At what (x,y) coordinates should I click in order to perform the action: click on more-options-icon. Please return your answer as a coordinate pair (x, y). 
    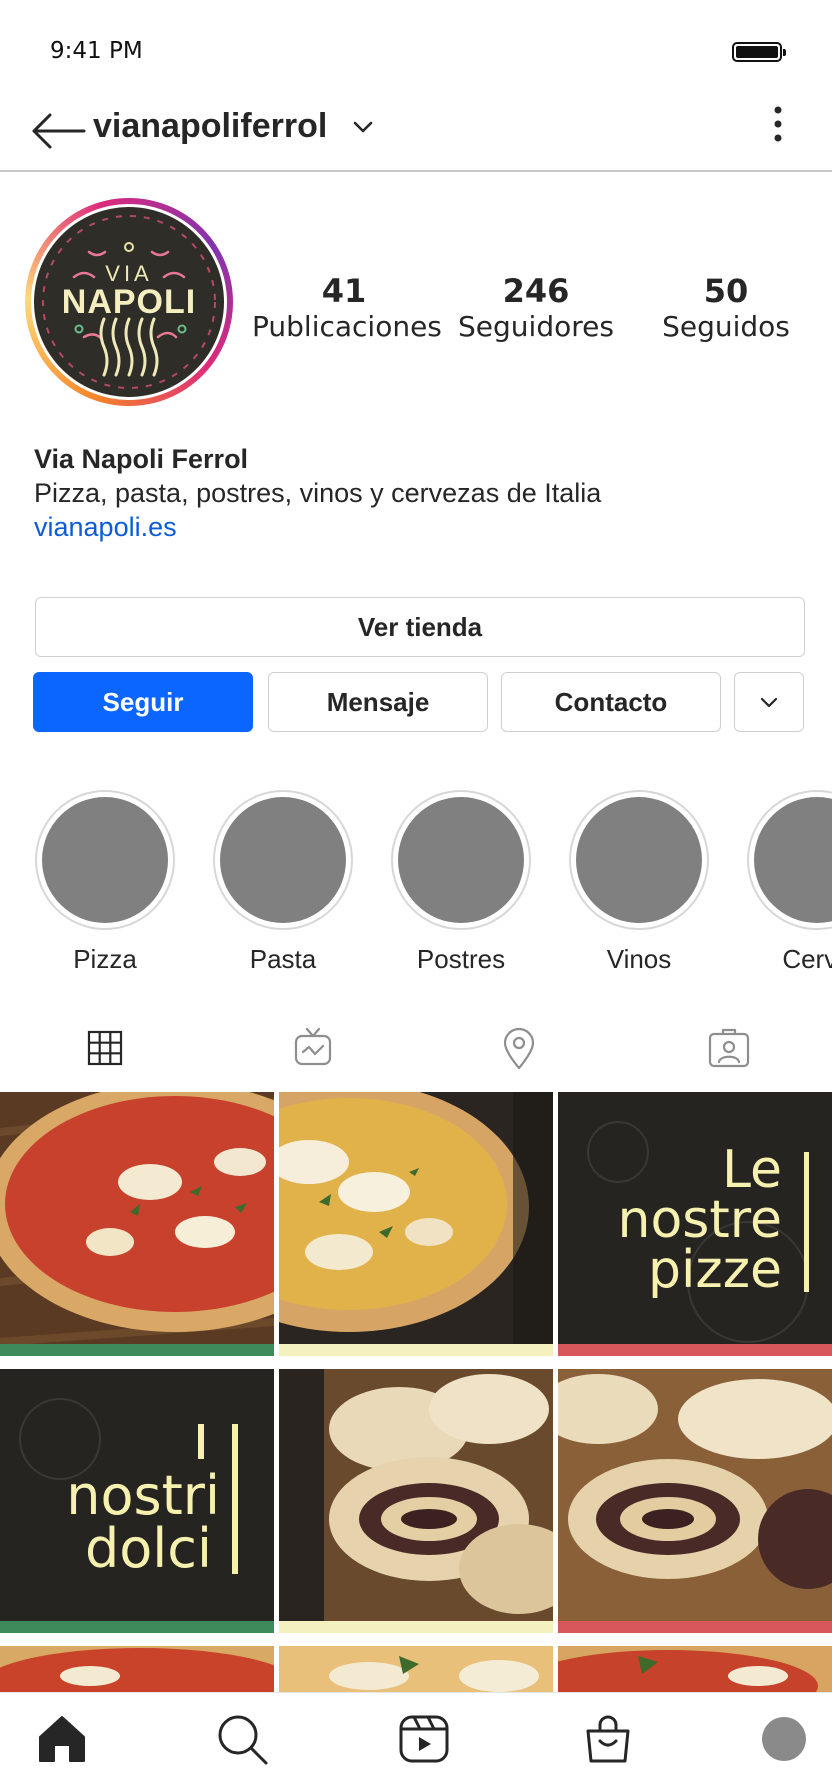
    Looking at the image, I should click on (778, 124).